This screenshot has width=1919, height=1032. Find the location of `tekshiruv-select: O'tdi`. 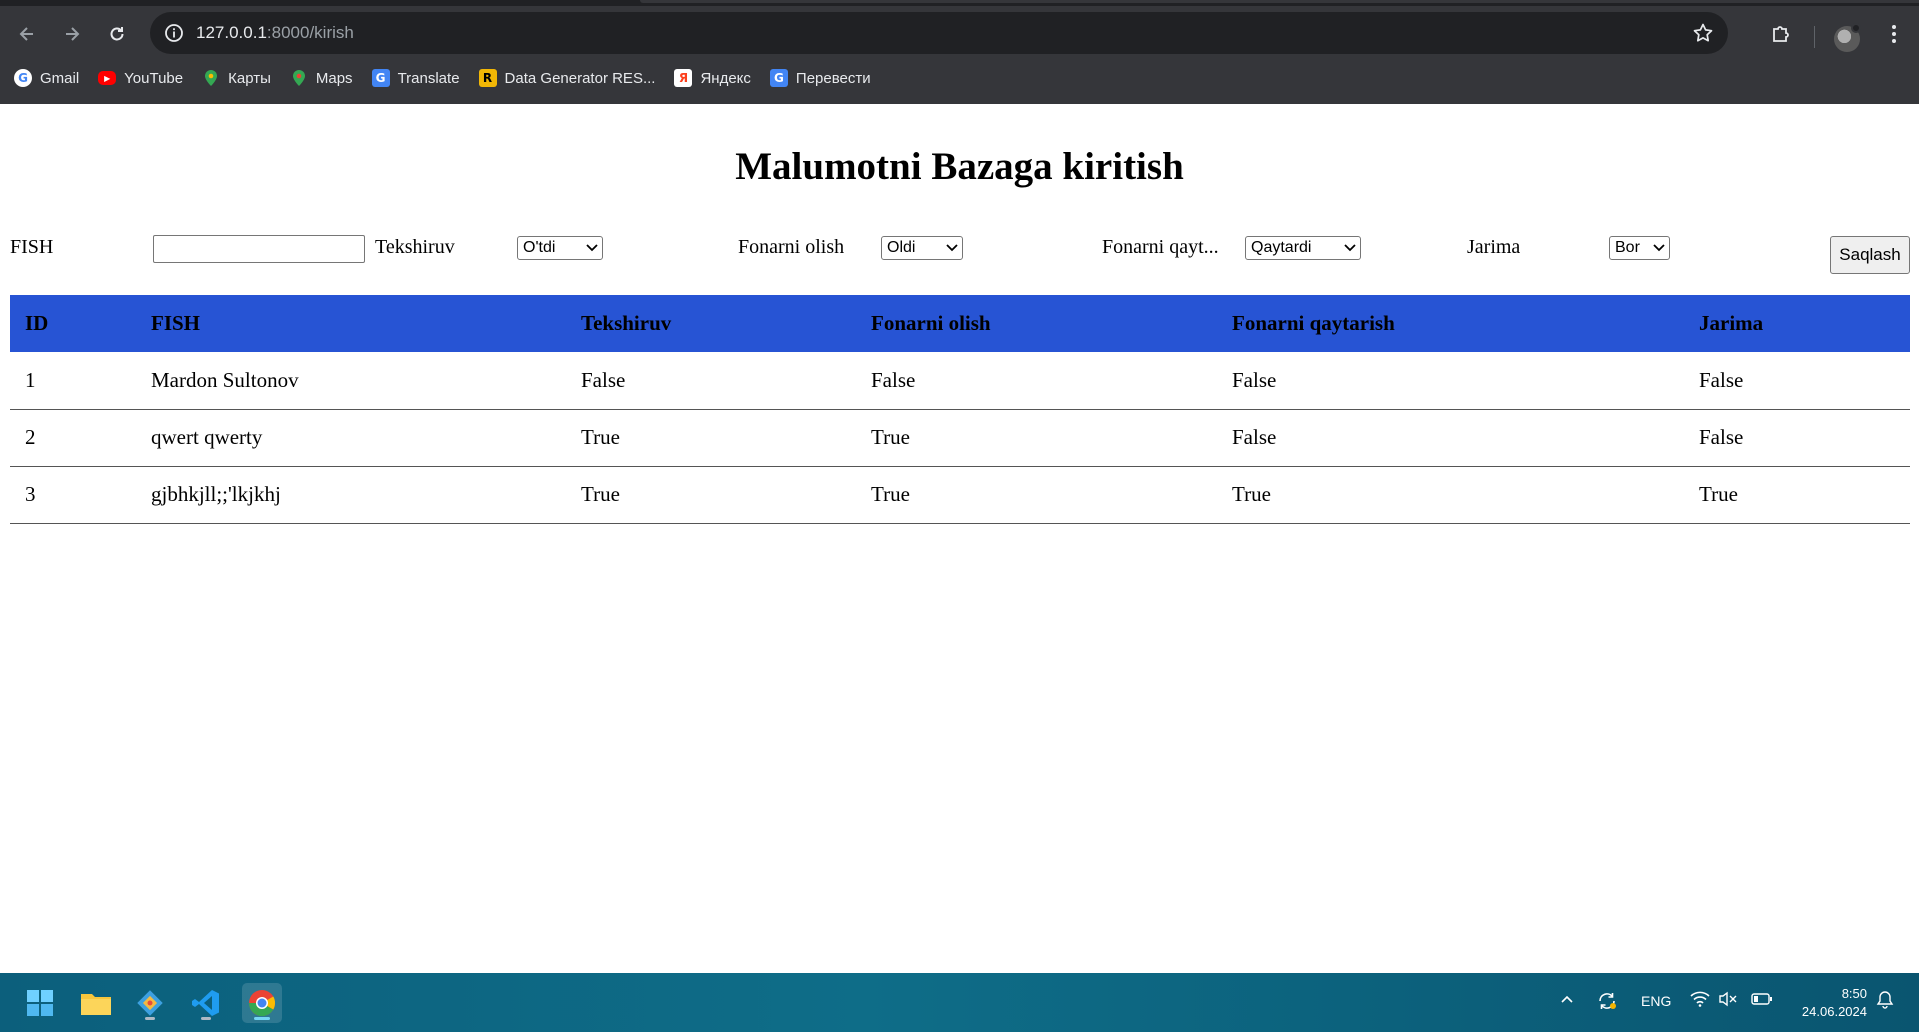

tekshiruv-select: O'tdi is located at coordinates (560, 248).